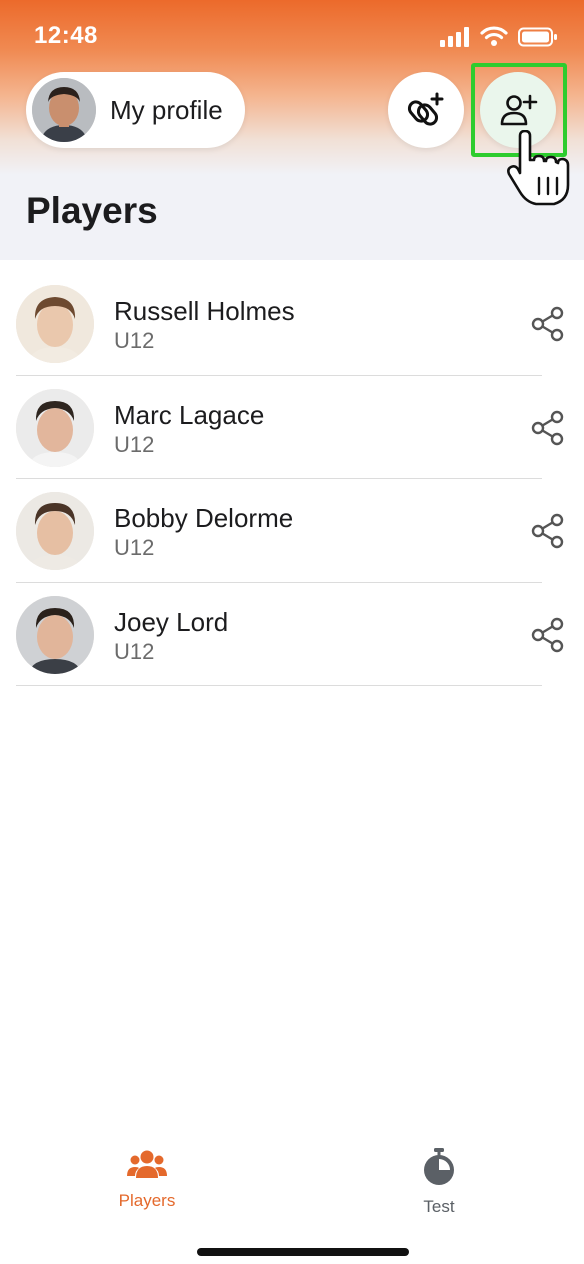 Image resolution: width=584 pixels, height=1264 pixels. I want to click on my-profile-button: My profile, so click(135, 110).